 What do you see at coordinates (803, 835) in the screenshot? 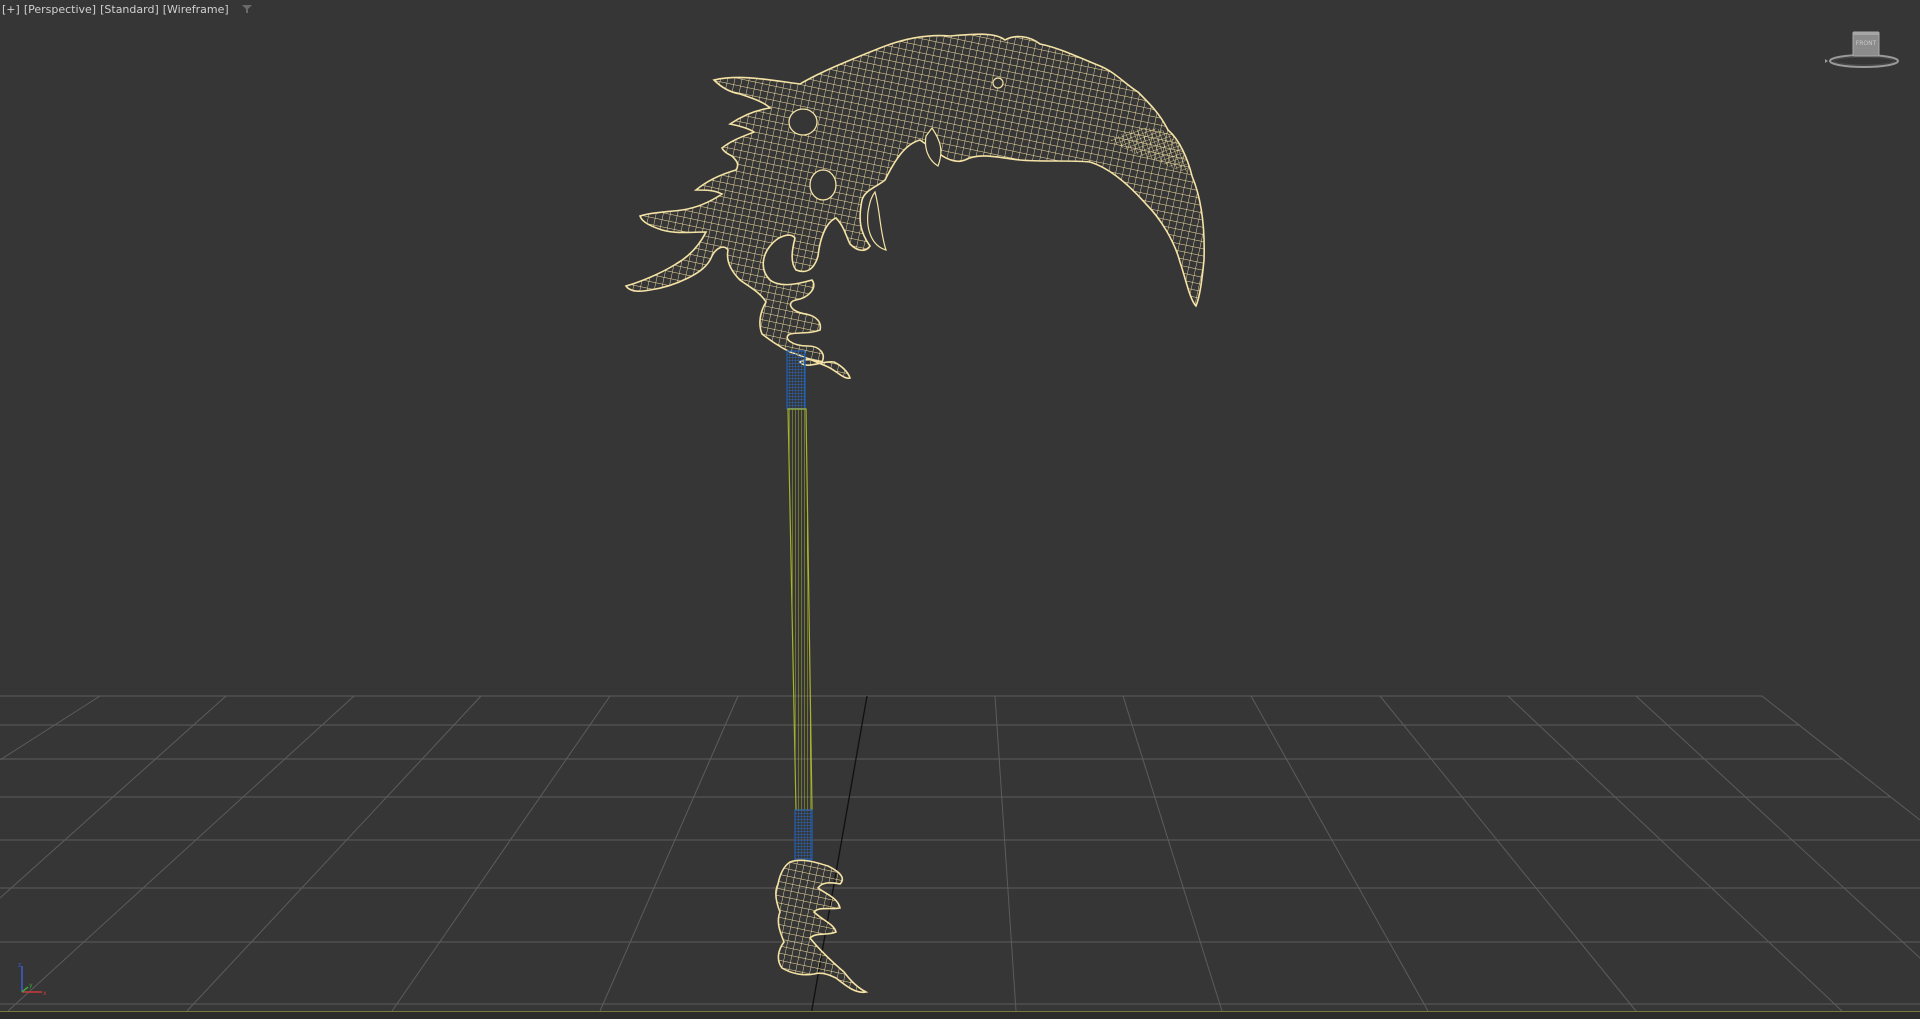
I see `lower-grip-mesh` at bounding box center [803, 835].